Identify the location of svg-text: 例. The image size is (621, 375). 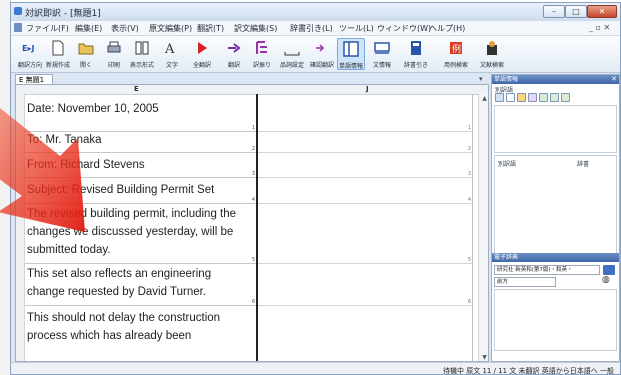
(456, 49).